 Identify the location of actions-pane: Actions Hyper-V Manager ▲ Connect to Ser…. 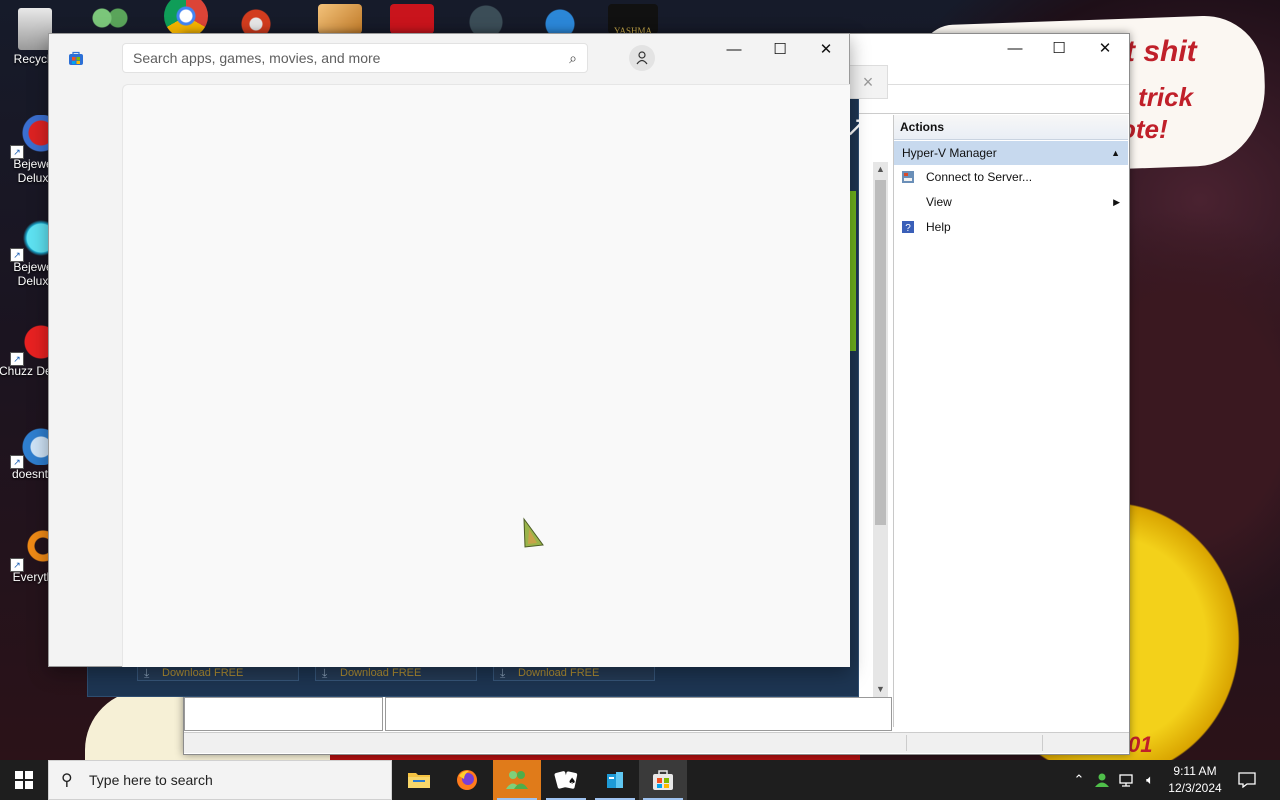
(1010, 421).